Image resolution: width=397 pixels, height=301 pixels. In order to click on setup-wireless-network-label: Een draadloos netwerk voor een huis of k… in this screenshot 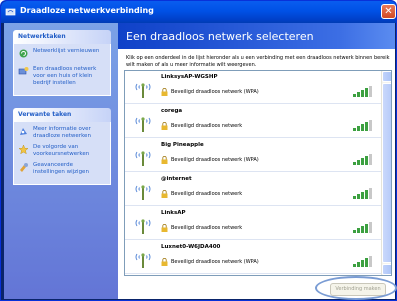, I will do `click(65, 76)`.